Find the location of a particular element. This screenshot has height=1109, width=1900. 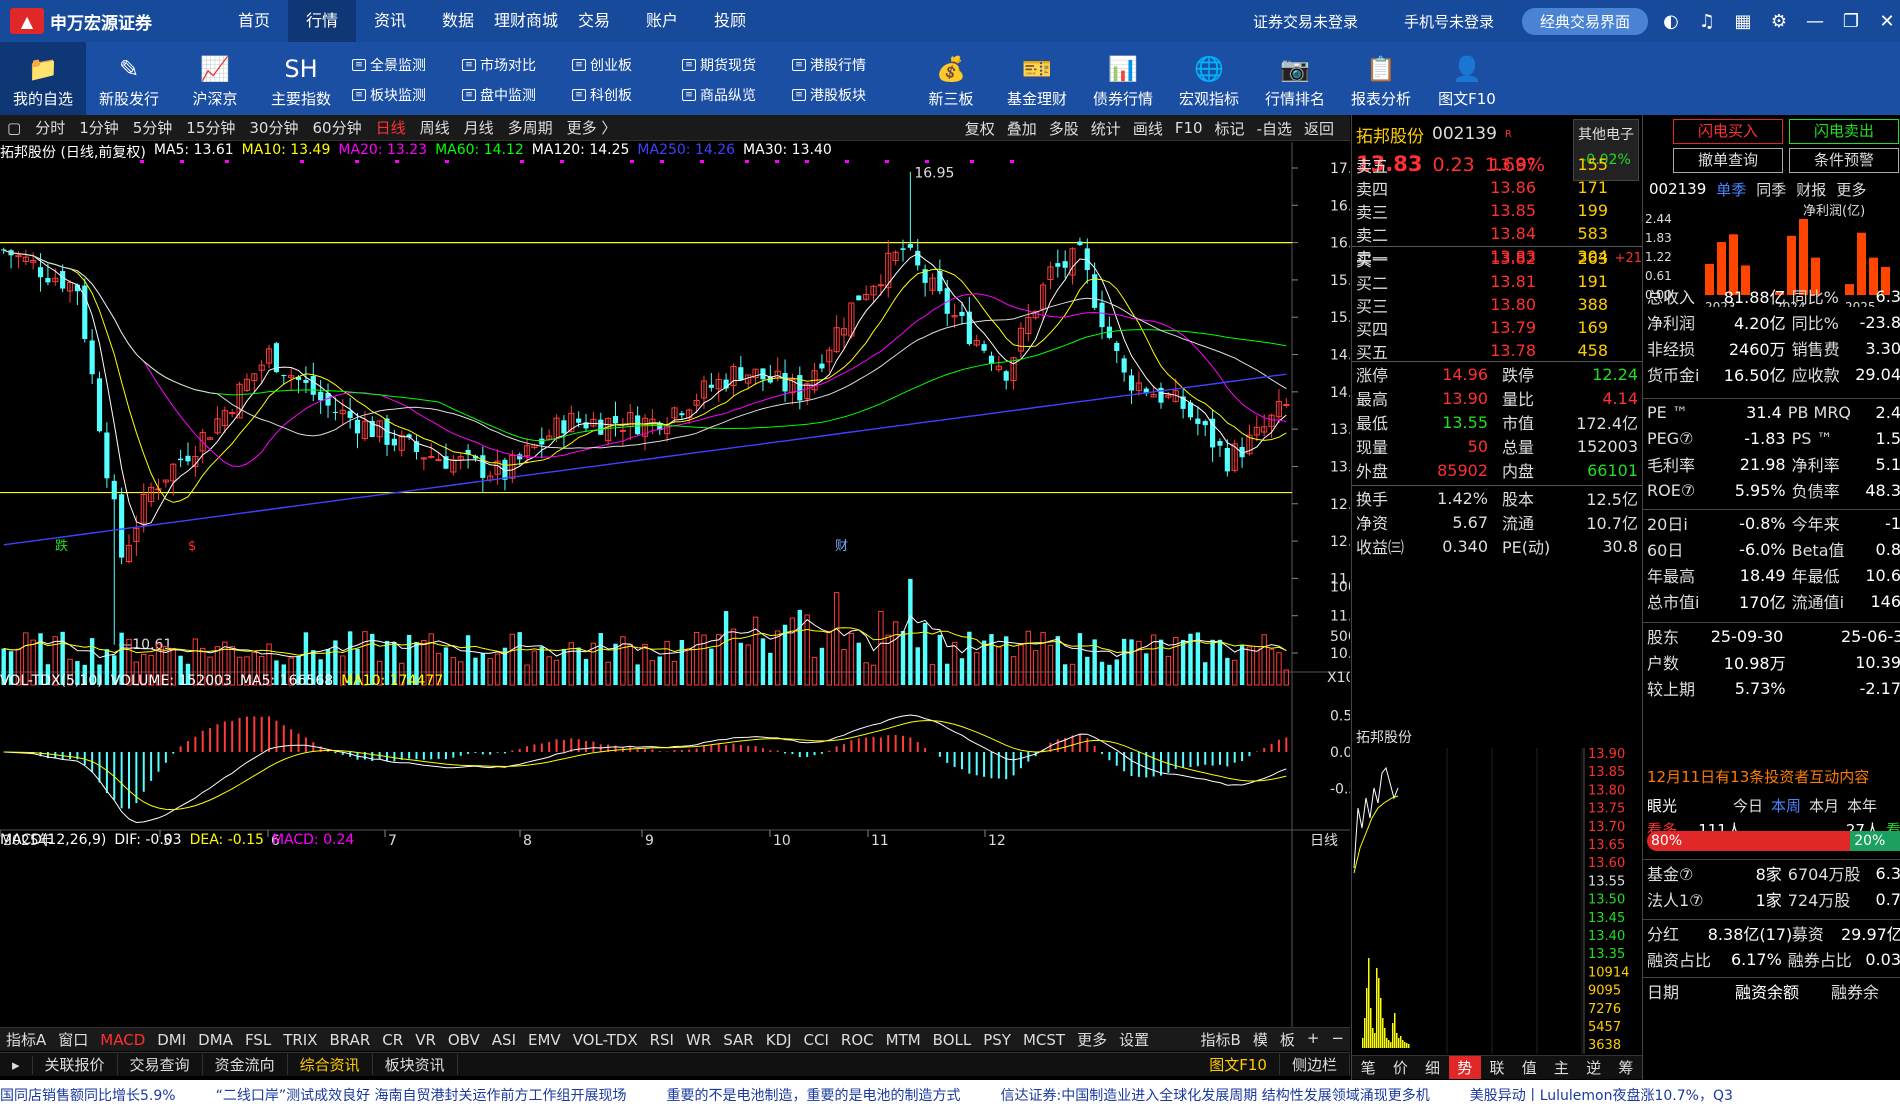

order-price: 13.82 is located at coordinates (1491, 258).